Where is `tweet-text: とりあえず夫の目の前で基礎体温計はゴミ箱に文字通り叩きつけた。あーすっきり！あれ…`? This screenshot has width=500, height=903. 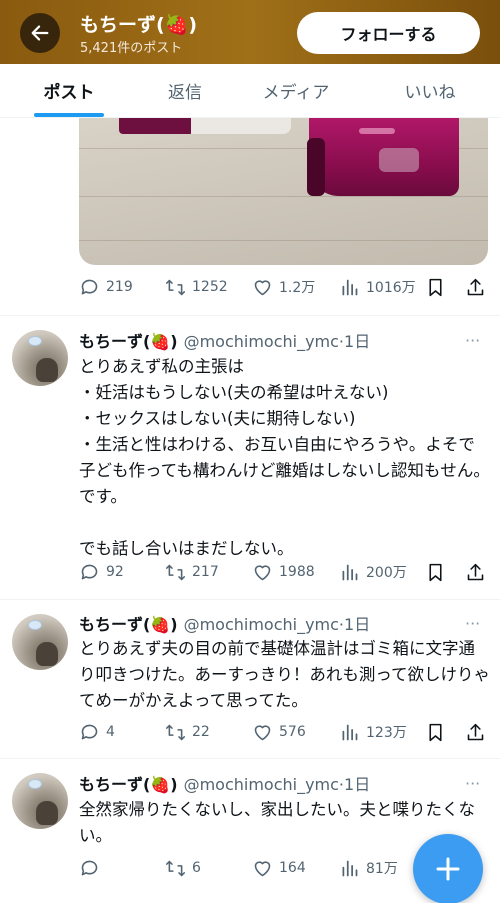 tweet-text: とりあえず夫の目の前で基礎体温計はゴミ箱に文字通り叩きつけた。あーすっきり！あれ… is located at coordinates (285, 674).